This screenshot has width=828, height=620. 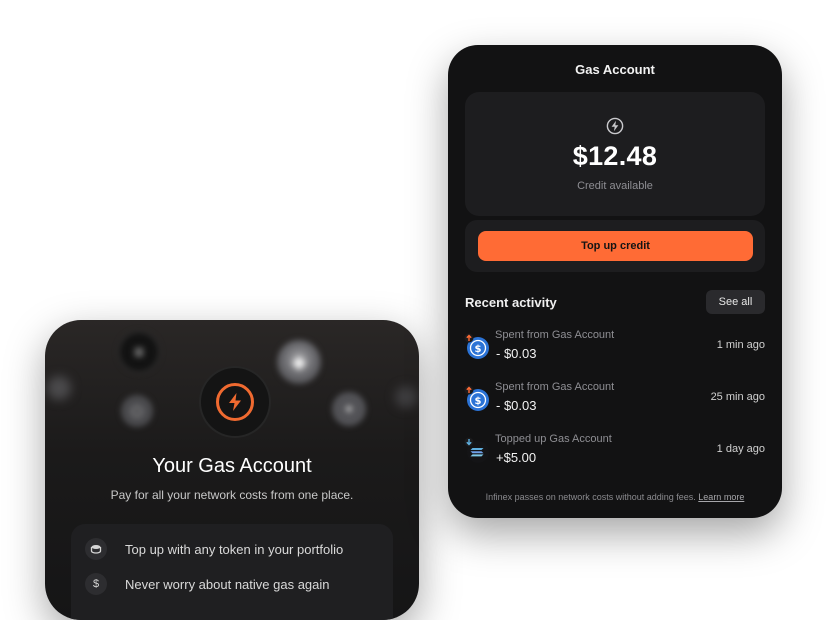 I want to click on topup-section: Top up credit, so click(x=615, y=246).